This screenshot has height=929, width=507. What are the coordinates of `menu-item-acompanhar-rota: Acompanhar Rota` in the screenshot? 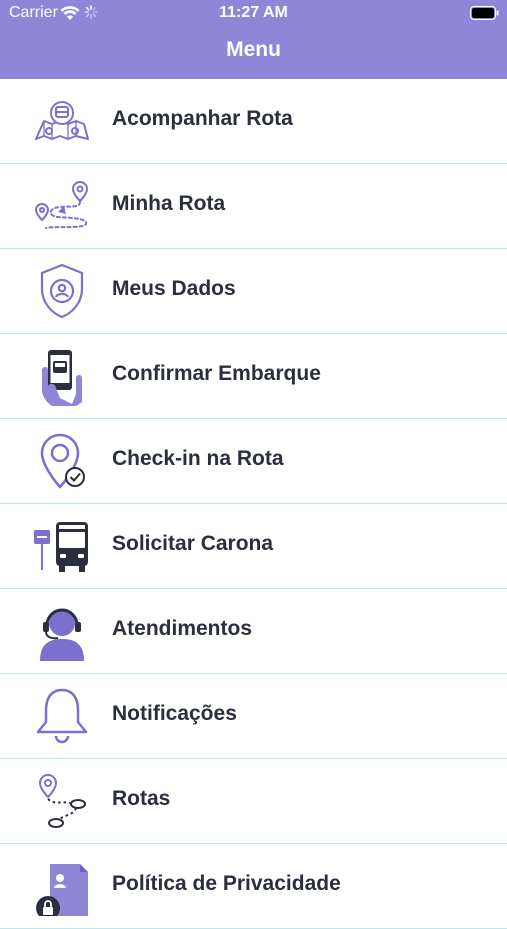 It's located at (253, 121).